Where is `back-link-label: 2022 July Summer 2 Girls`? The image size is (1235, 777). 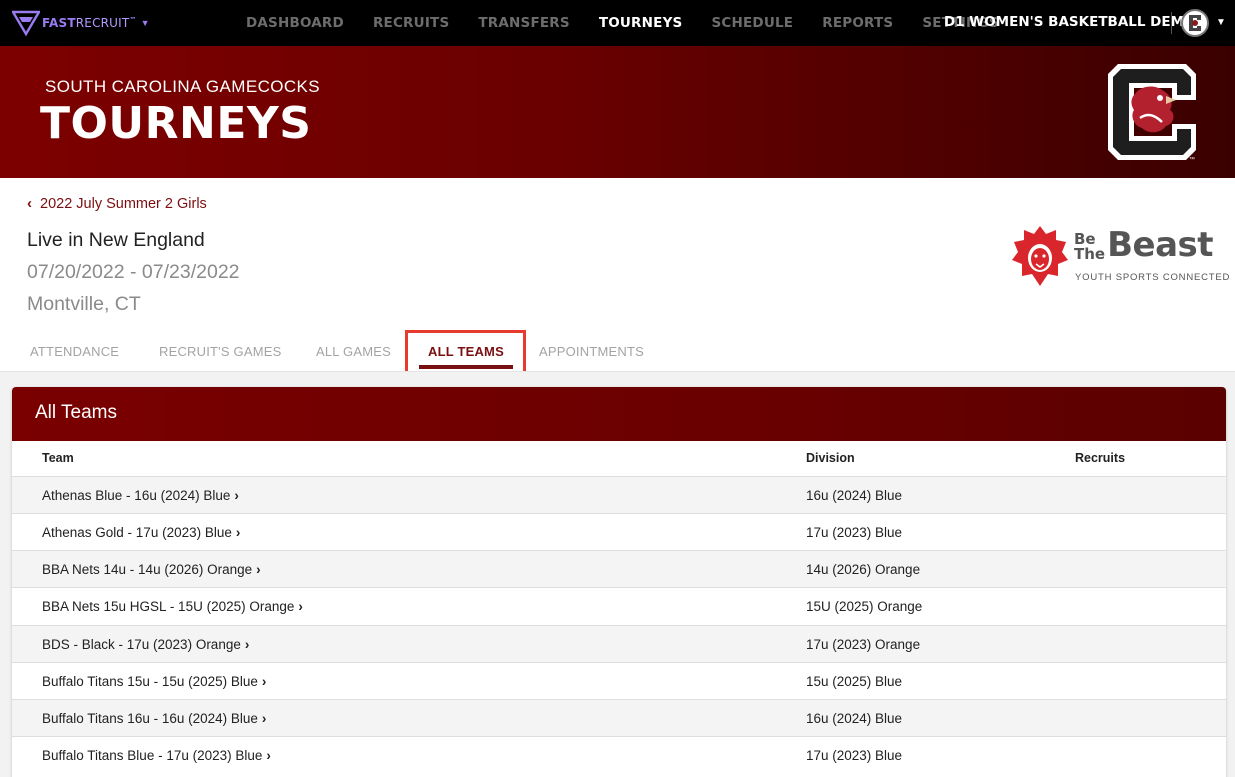
back-link-label: 2022 July Summer 2 Girls is located at coordinates (123, 203).